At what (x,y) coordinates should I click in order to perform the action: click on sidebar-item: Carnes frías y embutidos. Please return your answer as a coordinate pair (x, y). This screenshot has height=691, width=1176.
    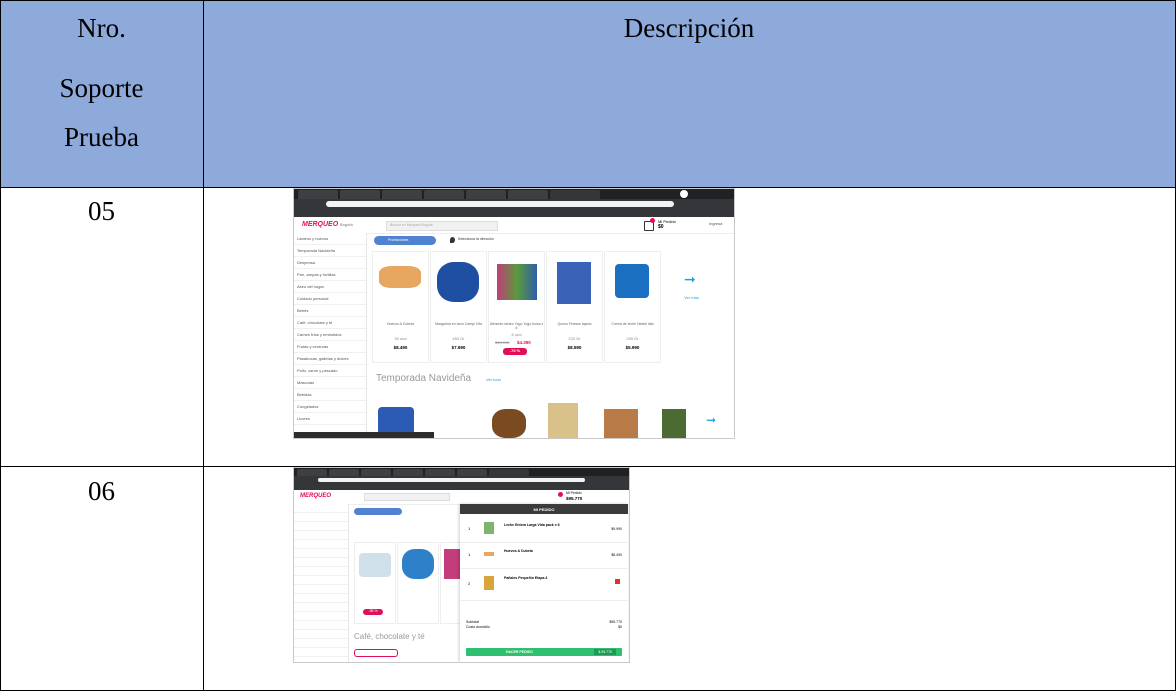
    Looking at the image, I should click on (330, 335).